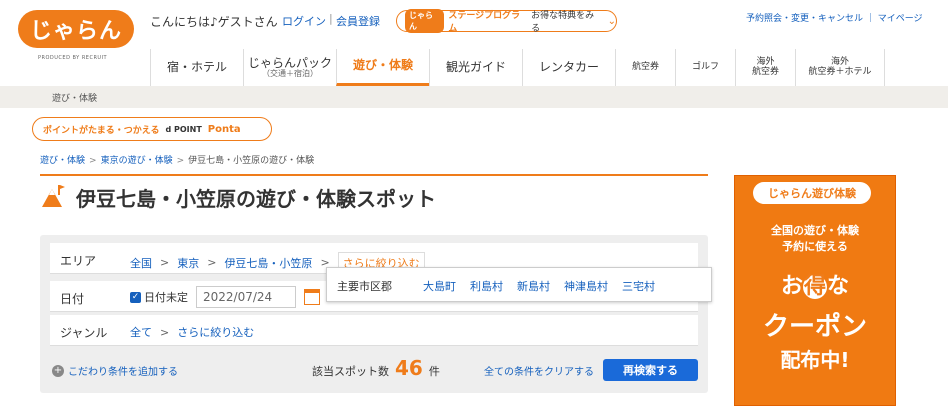  What do you see at coordinates (814, 327) in the screenshot?
I see `ad-coupon-text: クーポン` at bounding box center [814, 327].